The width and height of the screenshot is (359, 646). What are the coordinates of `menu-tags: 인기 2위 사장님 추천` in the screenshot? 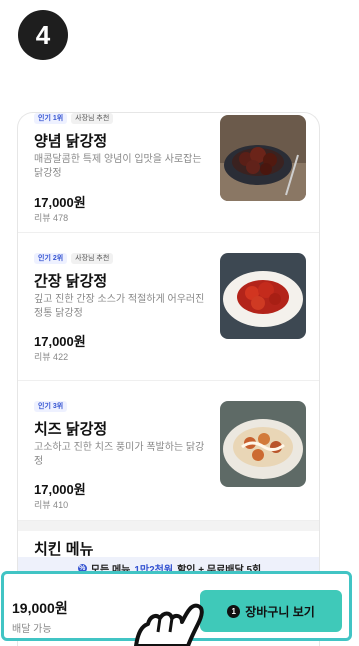 It's located at (74, 258).